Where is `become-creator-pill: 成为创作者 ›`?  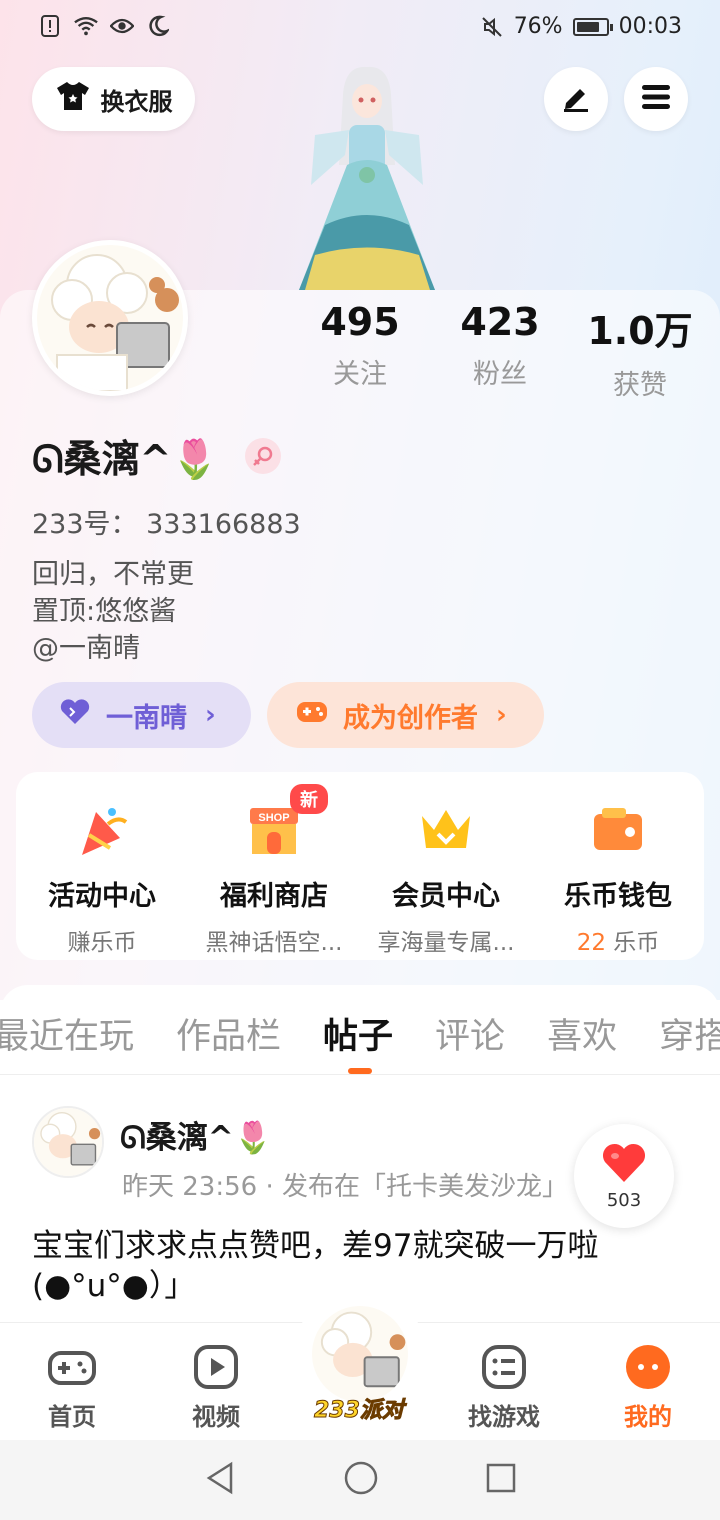
become-creator-pill: 成为创作者 › is located at coordinates (405, 715).